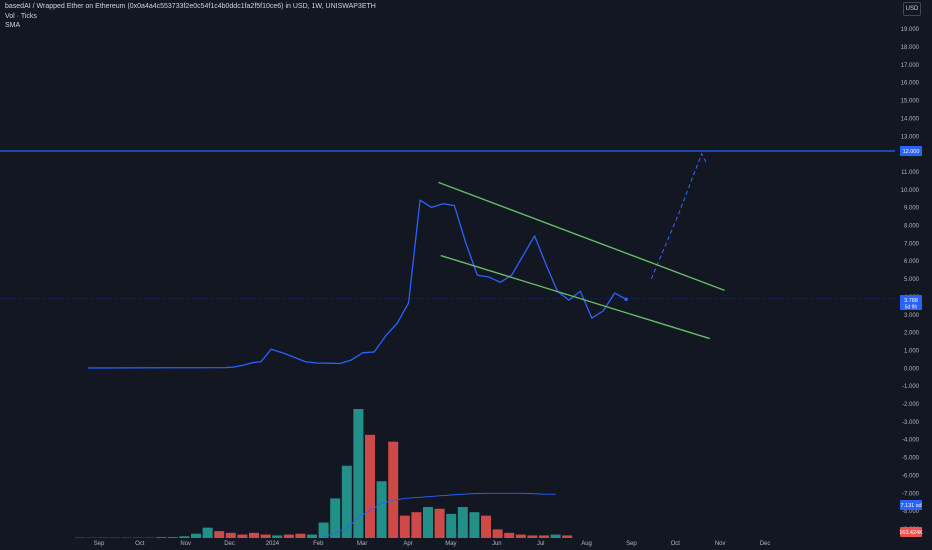 This screenshot has height=550, width=932. I want to click on price-tick-label: -3.000, so click(911, 423).